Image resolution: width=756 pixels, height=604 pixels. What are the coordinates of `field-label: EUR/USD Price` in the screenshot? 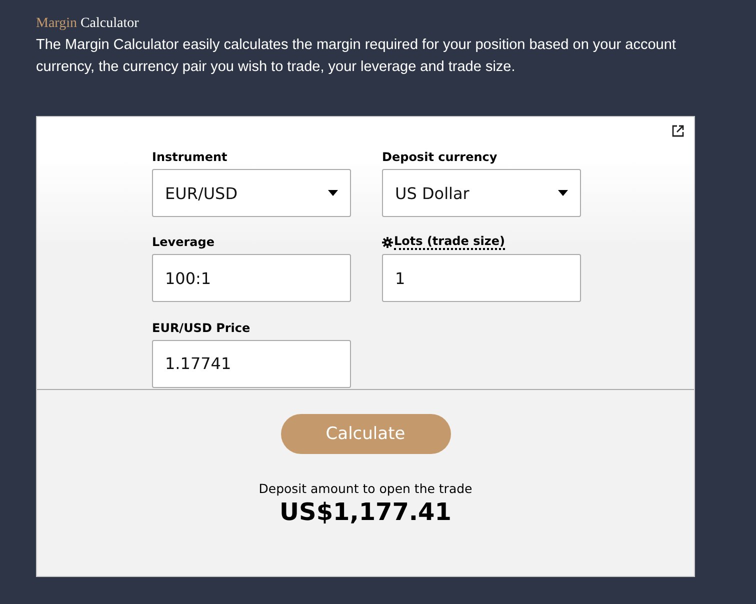 It's located at (201, 327).